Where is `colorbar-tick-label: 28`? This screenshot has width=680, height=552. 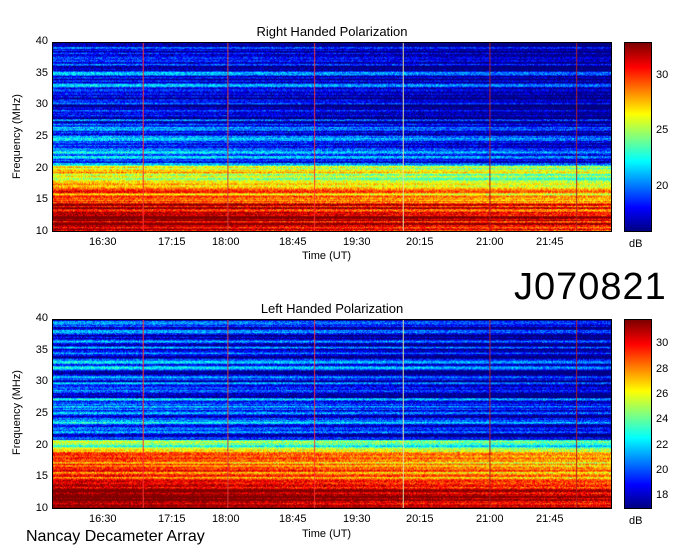 colorbar-tick-label: 28 is located at coordinates (662, 368).